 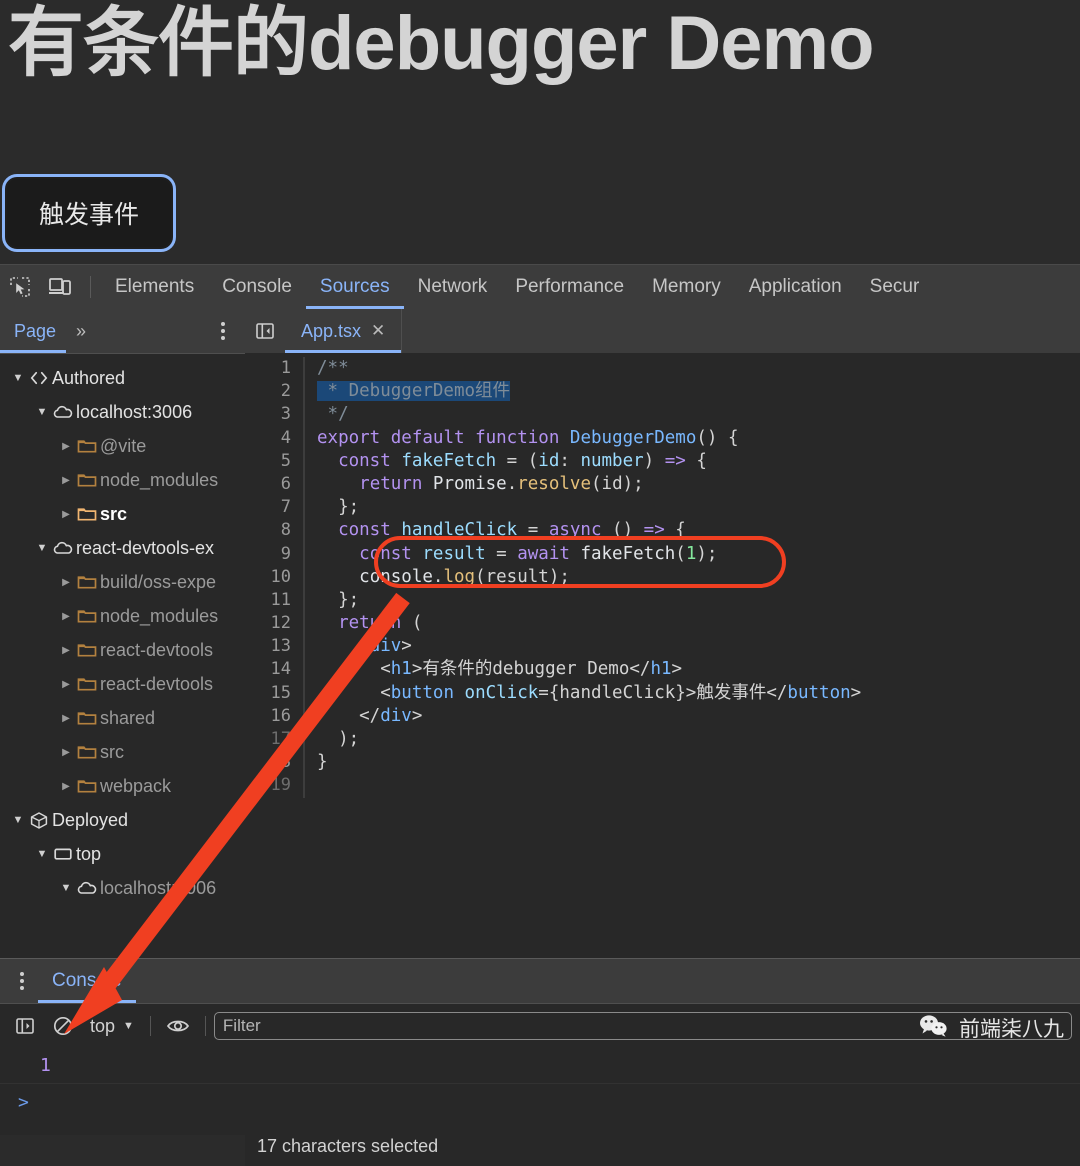 I want to click on drawer-tabbar: Console, so click(x=540, y=981).